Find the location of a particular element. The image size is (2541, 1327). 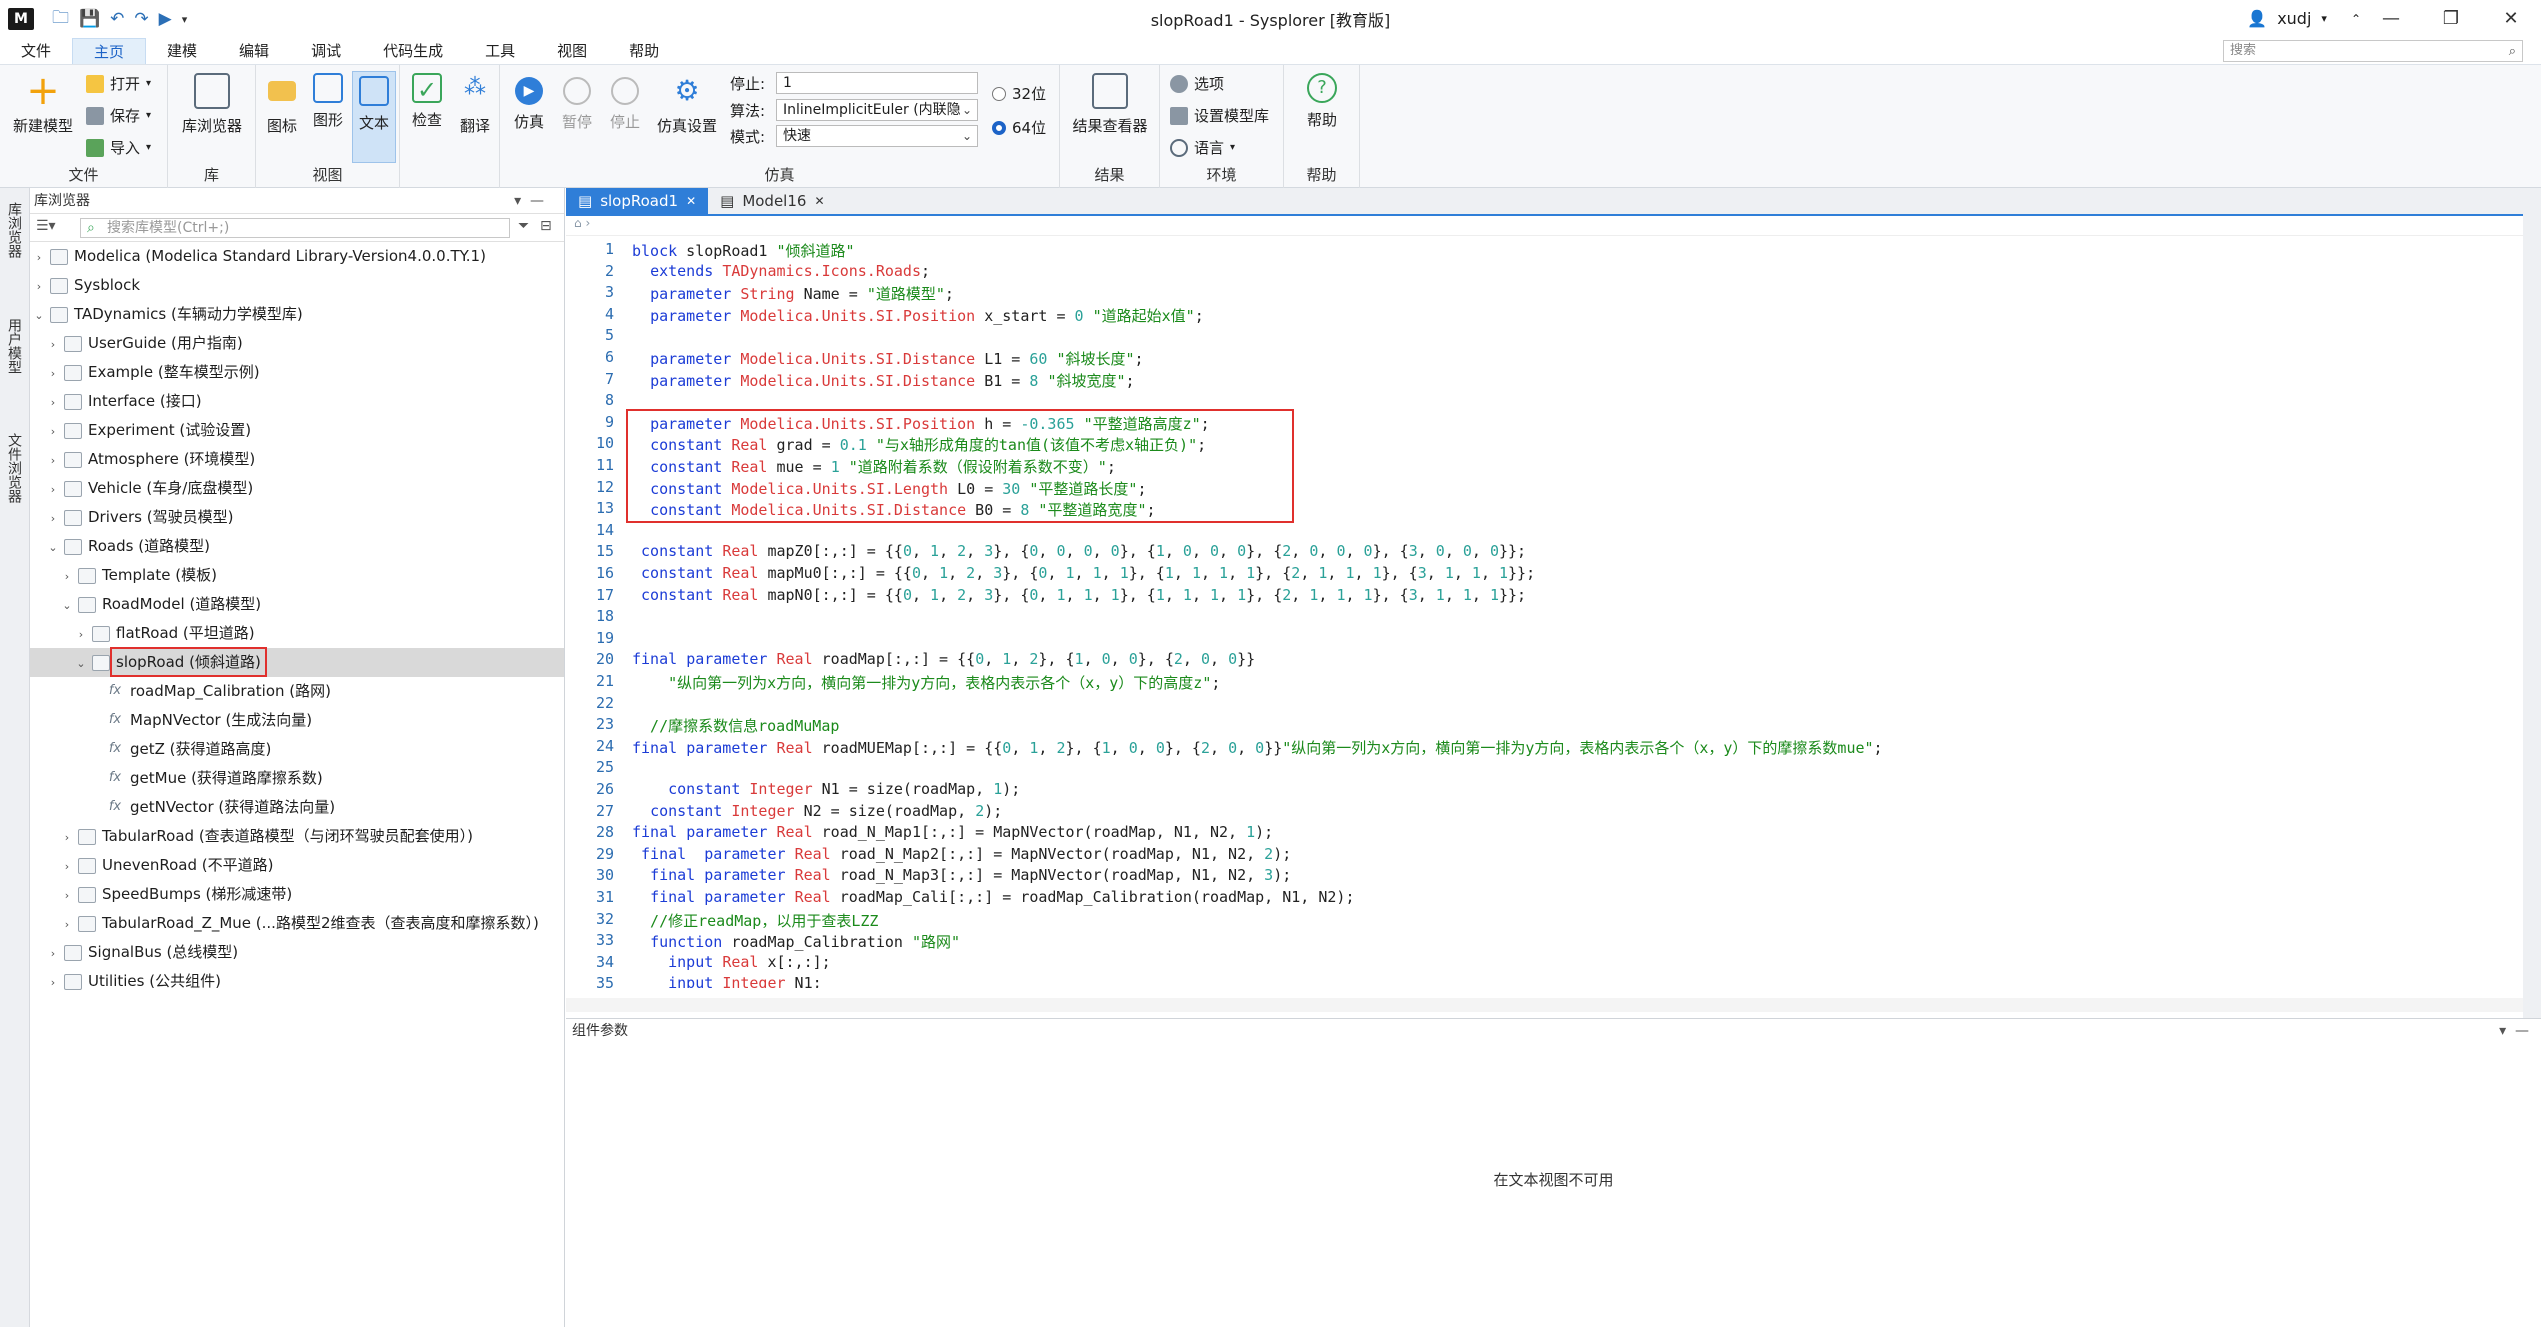

close-icon: ✕ is located at coordinates (819, 201).